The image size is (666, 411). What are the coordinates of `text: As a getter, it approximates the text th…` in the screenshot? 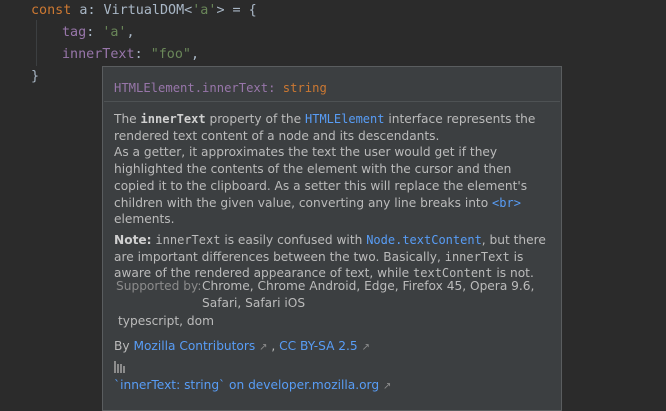 It's located at (321, 177).